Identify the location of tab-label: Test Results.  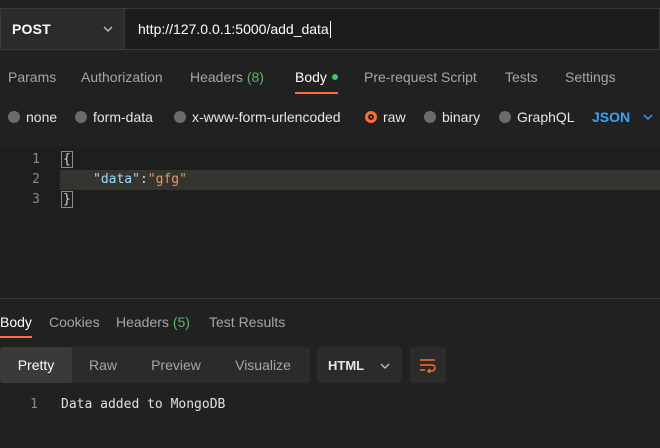
(247, 322).